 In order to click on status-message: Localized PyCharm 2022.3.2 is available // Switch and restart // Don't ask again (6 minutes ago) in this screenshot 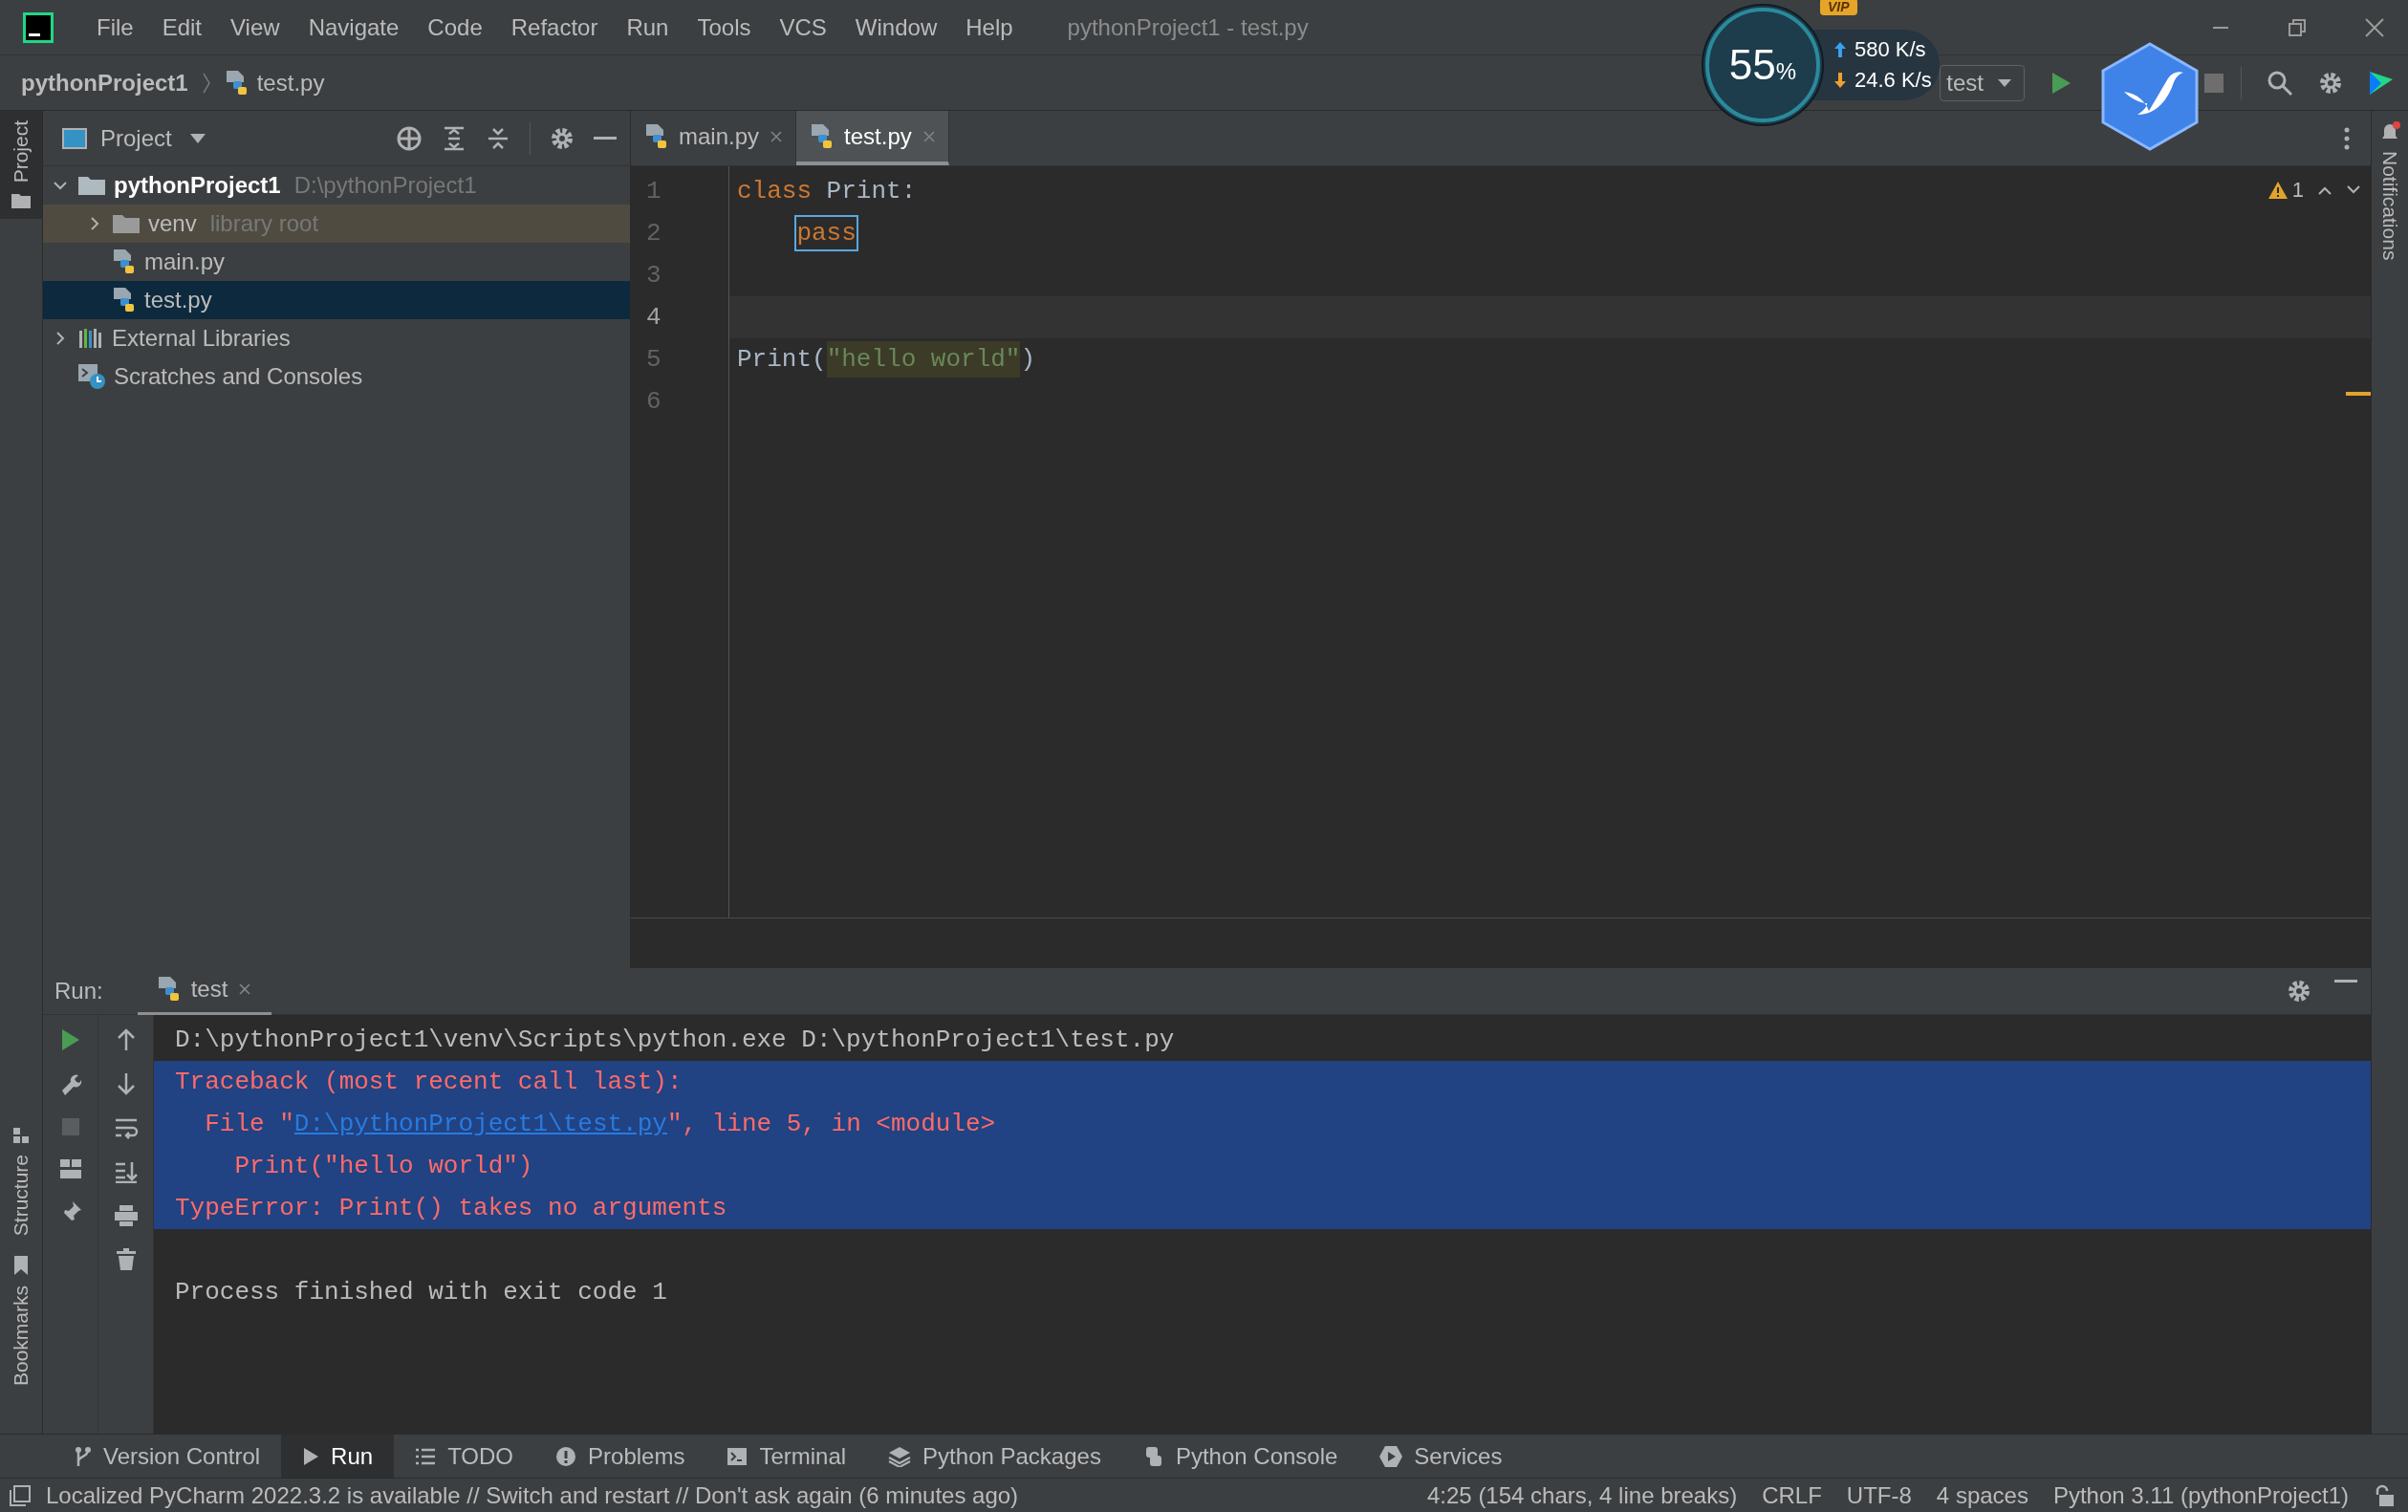, I will do `click(532, 1495)`.